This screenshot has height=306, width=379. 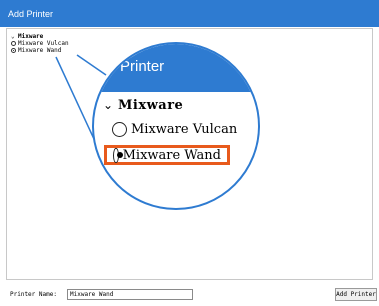 I want to click on magnifier-item-vulcan: Mixware Vulcan, so click(x=174, y=129).